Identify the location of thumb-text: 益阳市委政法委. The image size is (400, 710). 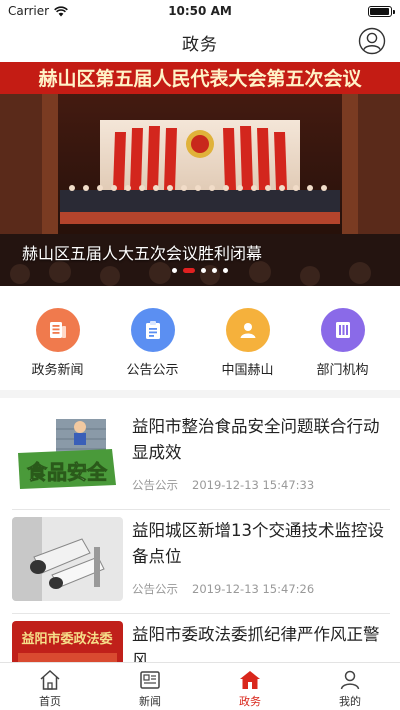
(66, 639).